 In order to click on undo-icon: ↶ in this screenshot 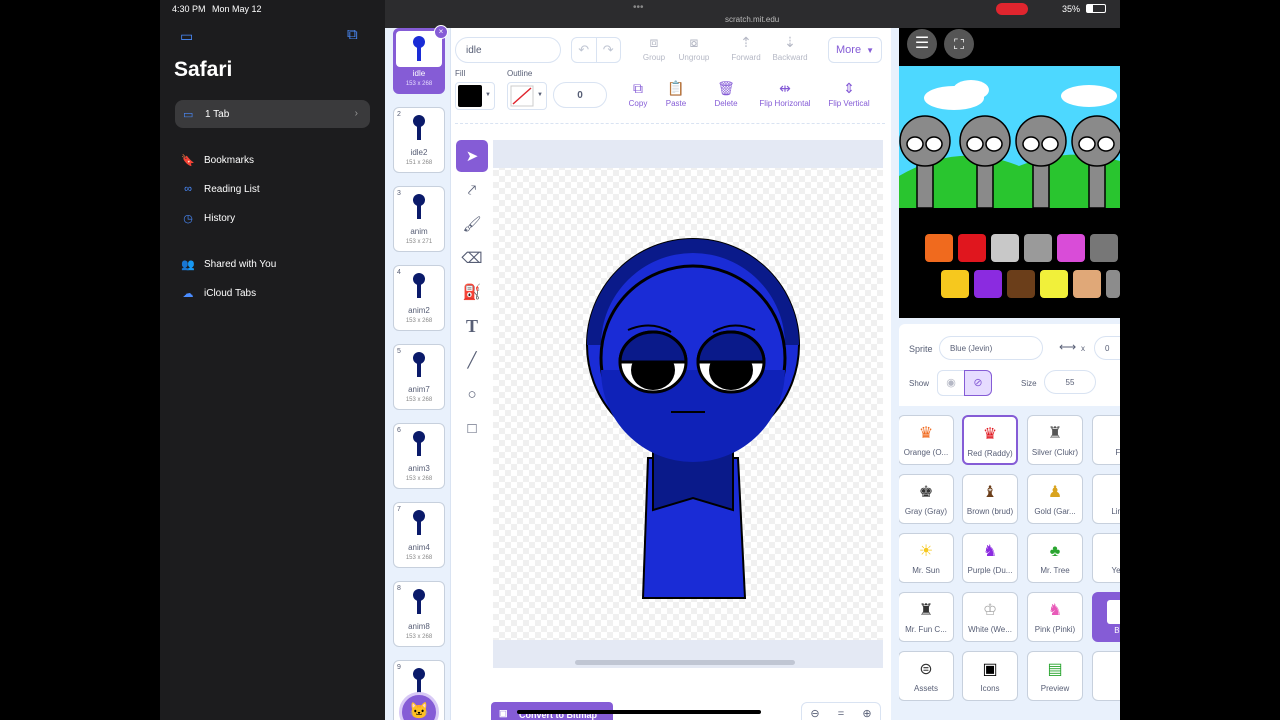, I will do `click(584, 50)`.